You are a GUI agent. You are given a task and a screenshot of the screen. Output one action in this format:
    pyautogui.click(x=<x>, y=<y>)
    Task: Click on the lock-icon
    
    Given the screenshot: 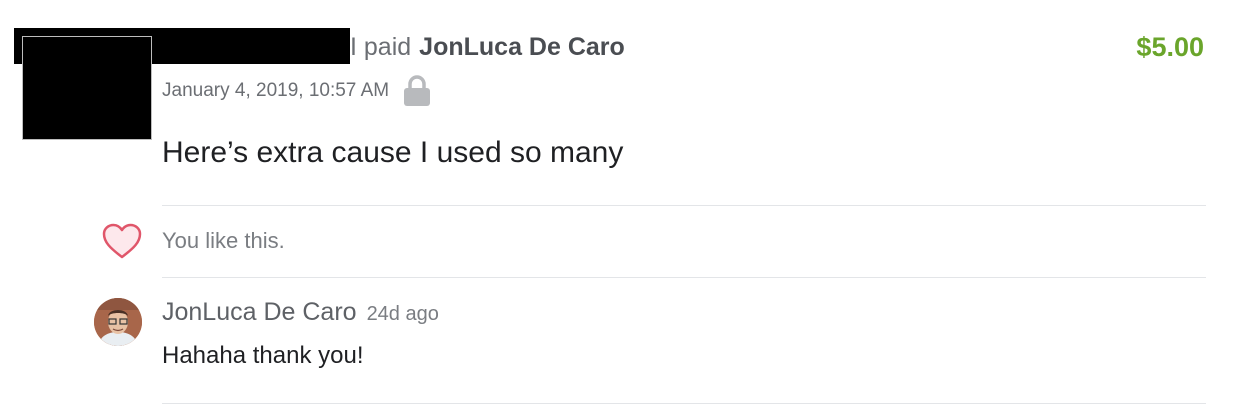 What is the action you would take?
    pyautogui.click(x=417, y=91)
    